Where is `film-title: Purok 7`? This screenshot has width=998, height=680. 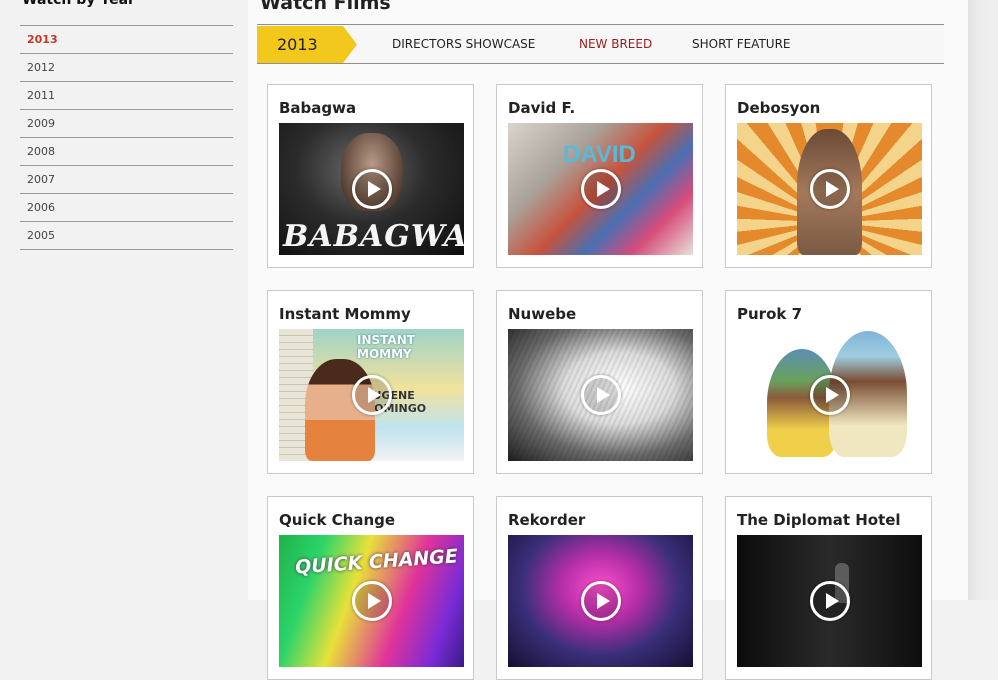 film-title: Purok 7 is located at coordinates (769, 314).